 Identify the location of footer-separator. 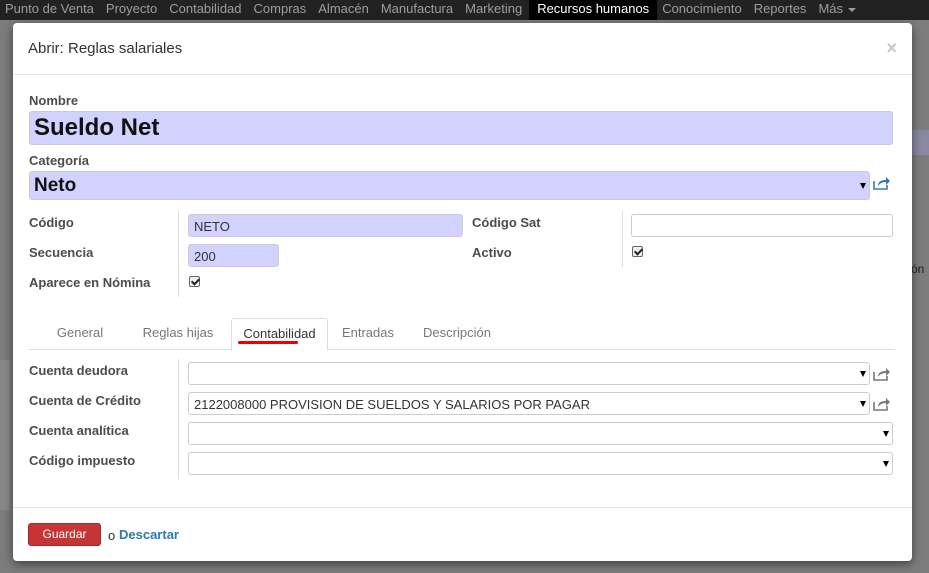
(462, 507).